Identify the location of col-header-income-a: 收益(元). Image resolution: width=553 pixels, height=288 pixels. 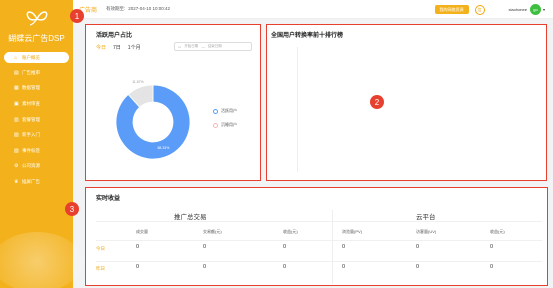
(290, 231).